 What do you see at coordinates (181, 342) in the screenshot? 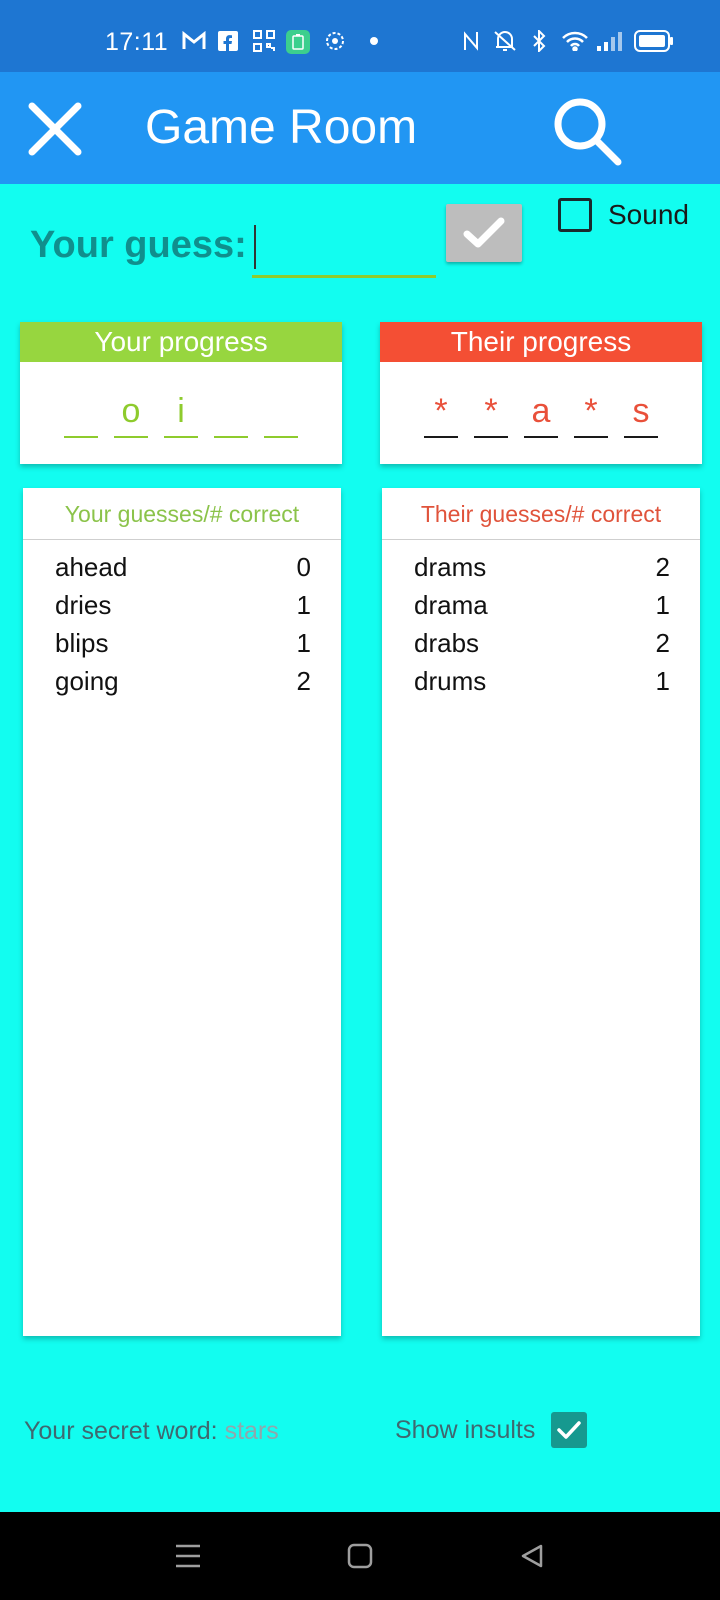
I see `your-progress-header: Your progress` at bounding box center [181, 342].